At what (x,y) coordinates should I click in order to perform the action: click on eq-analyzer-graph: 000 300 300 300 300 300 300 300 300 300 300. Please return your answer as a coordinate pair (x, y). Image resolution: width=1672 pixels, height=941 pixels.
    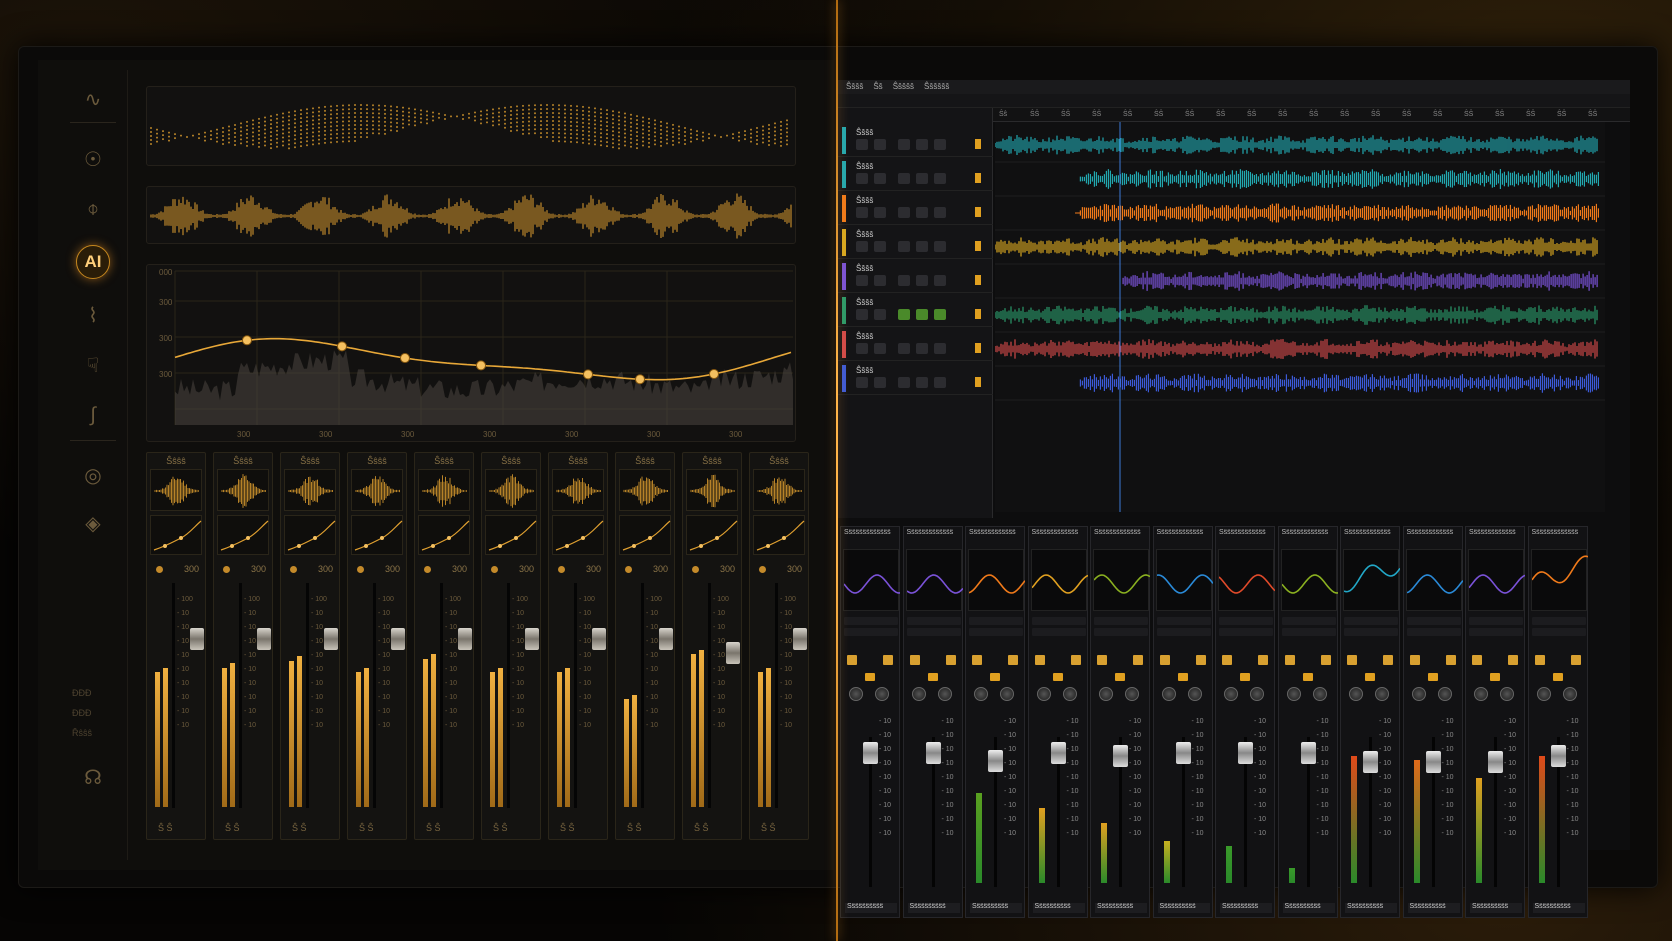
    Looking at the image, I should click on (471, 353).